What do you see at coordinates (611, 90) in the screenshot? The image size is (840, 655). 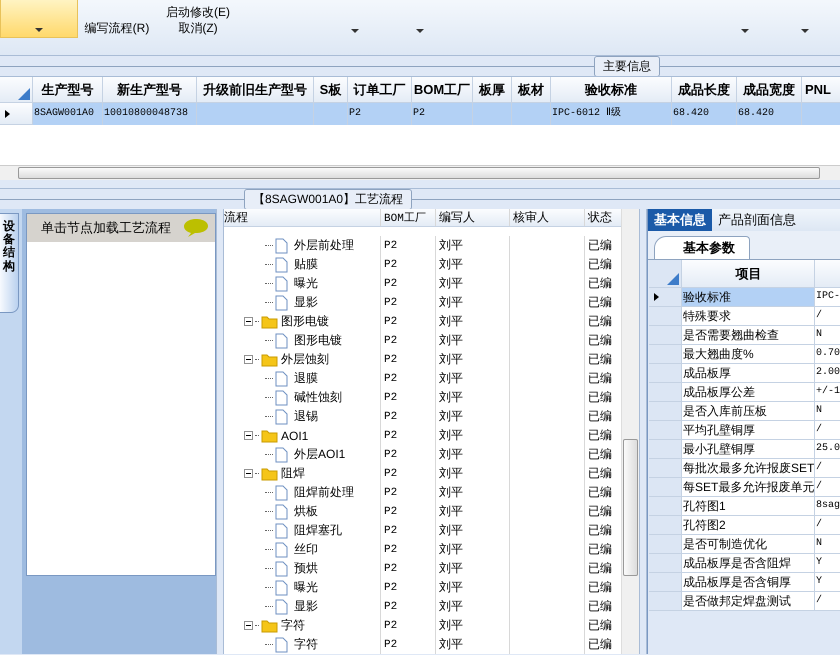 I see `column-header: 验收标准` at bounding box center [611, 90].